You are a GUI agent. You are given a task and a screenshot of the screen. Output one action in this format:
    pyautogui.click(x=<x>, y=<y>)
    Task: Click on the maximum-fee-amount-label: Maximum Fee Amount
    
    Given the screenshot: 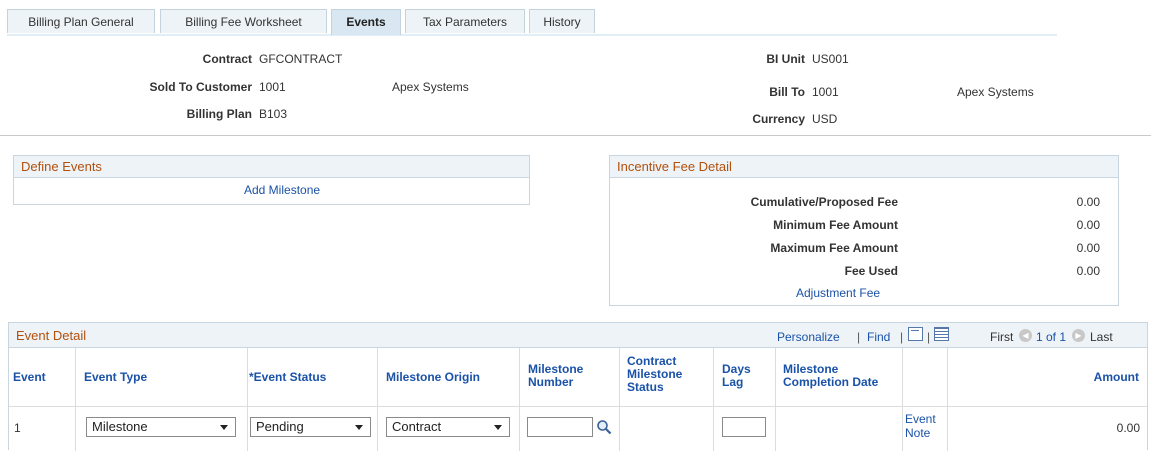 What is the action you would take?
    pyautogui.click(x=834, y=248)
    